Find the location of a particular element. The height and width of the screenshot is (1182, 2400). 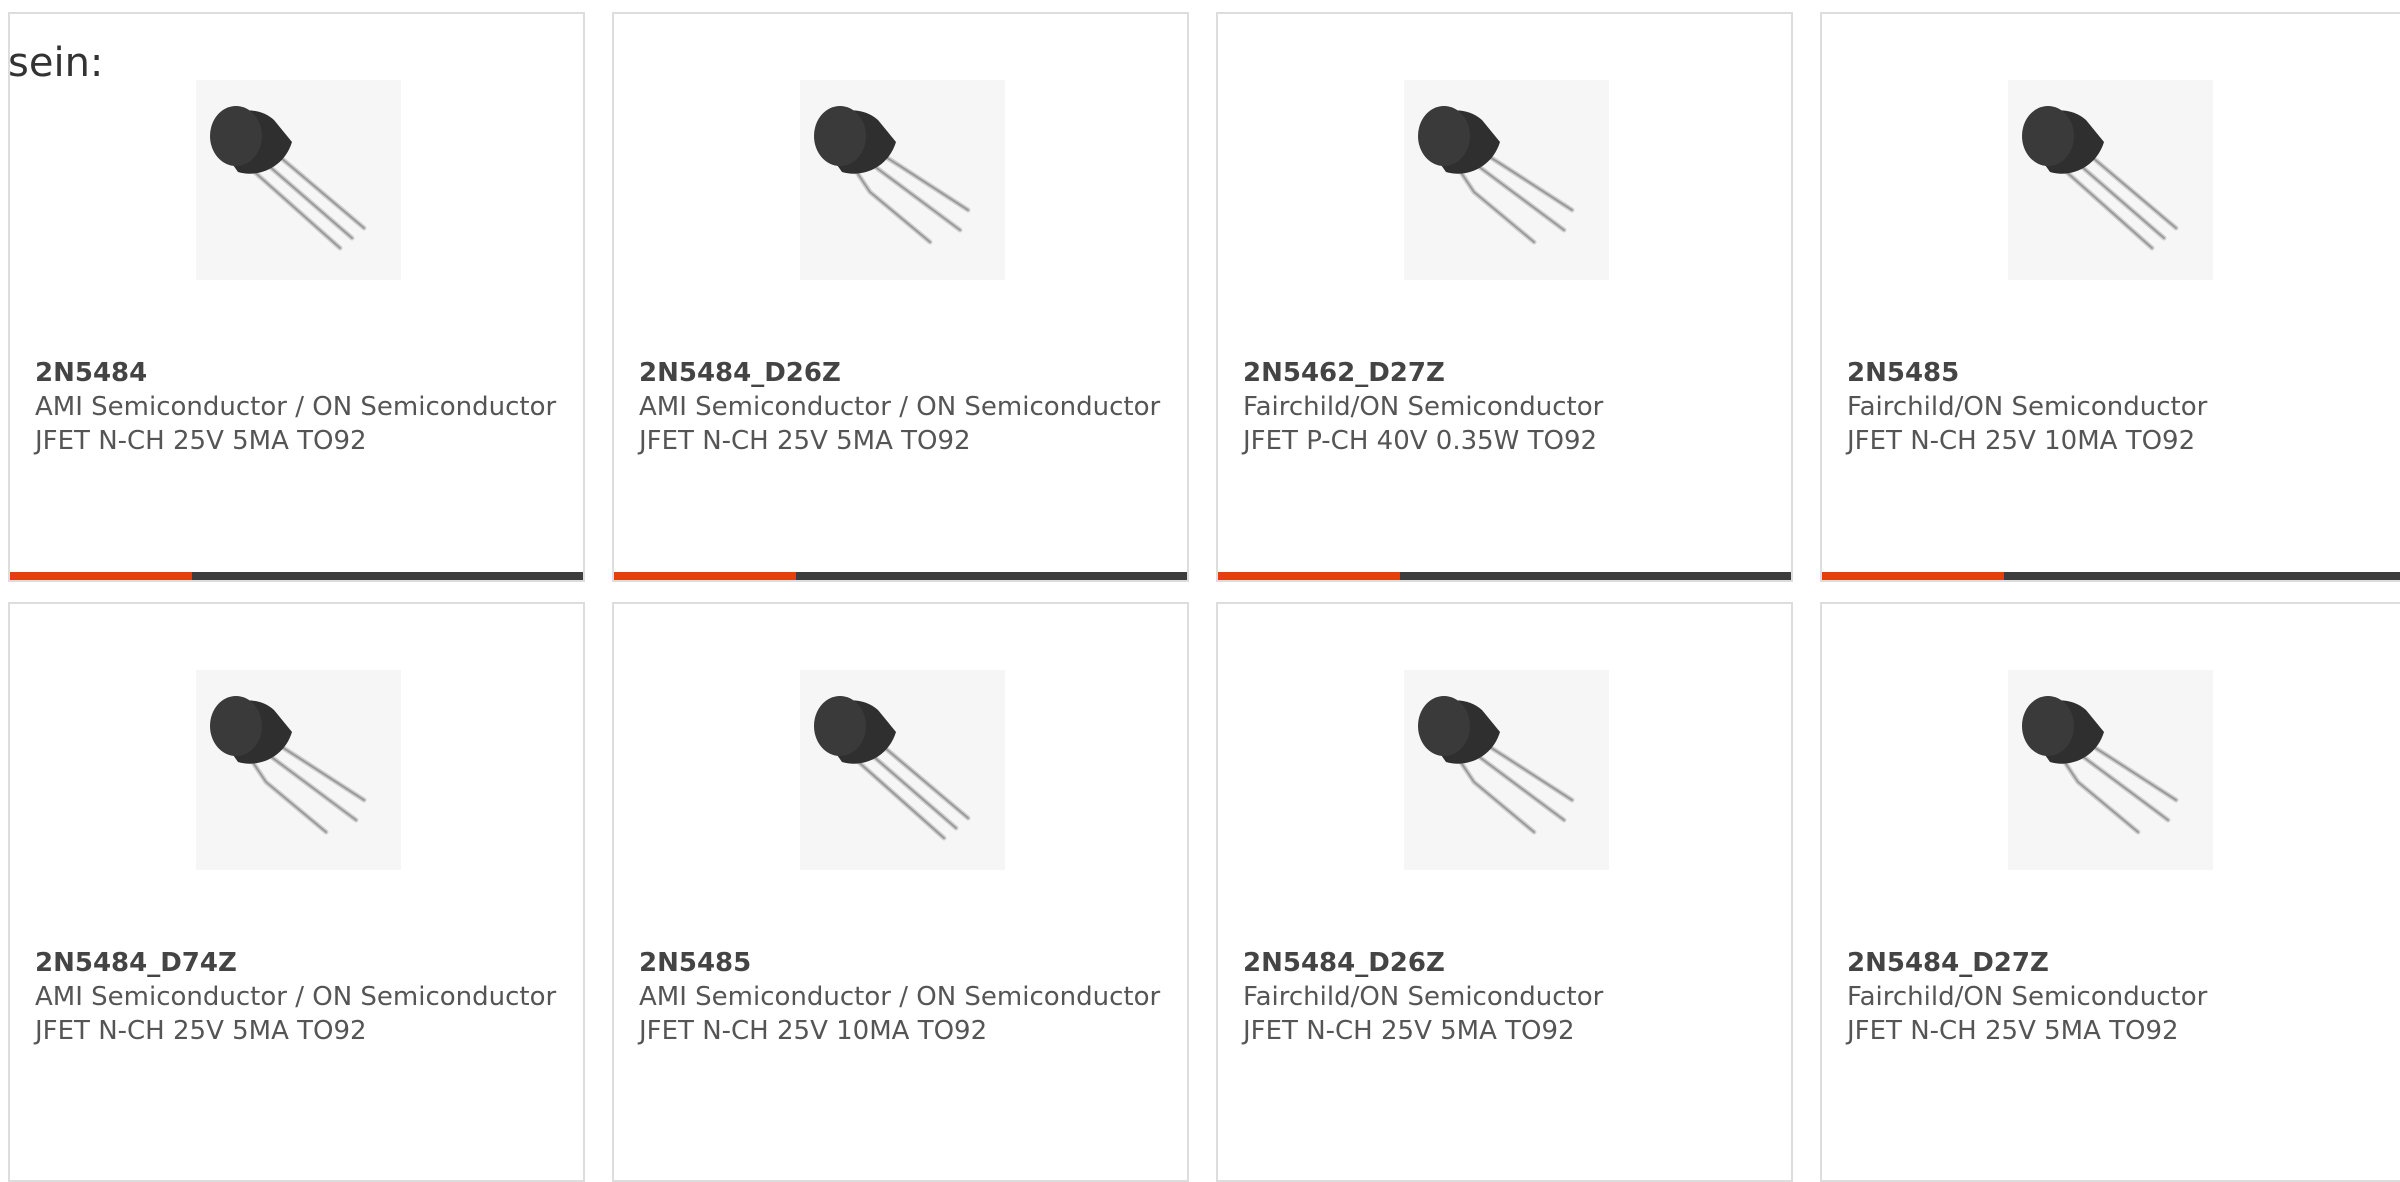

description: JFET P-CH 40V 0.35W TO92 is located at coordinates (1420, 441).